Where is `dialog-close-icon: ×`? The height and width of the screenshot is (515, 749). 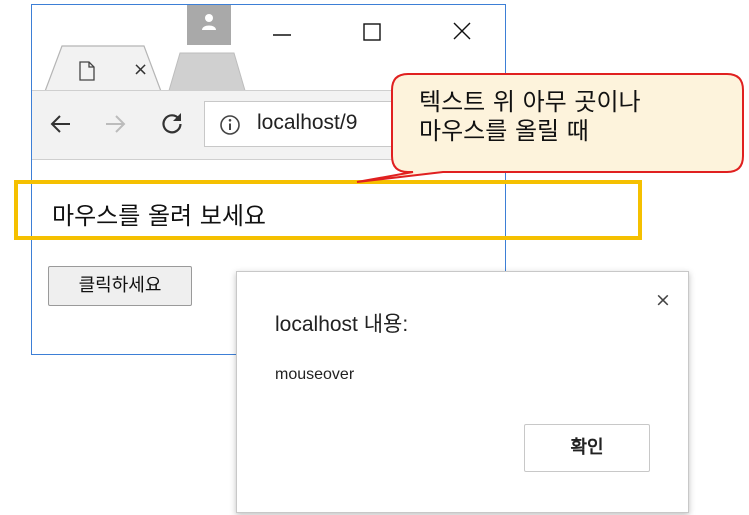
dialog-close-icon: × is located at coordinates (663, 300).